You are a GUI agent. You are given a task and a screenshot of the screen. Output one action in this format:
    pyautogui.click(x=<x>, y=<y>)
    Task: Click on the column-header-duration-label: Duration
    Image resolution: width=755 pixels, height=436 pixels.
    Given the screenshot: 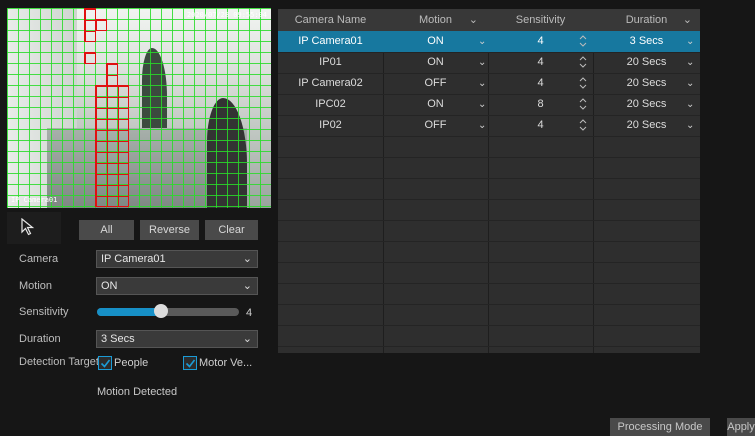 What is the action you would take?
    pyautogui.click(x=646, y=20)
    